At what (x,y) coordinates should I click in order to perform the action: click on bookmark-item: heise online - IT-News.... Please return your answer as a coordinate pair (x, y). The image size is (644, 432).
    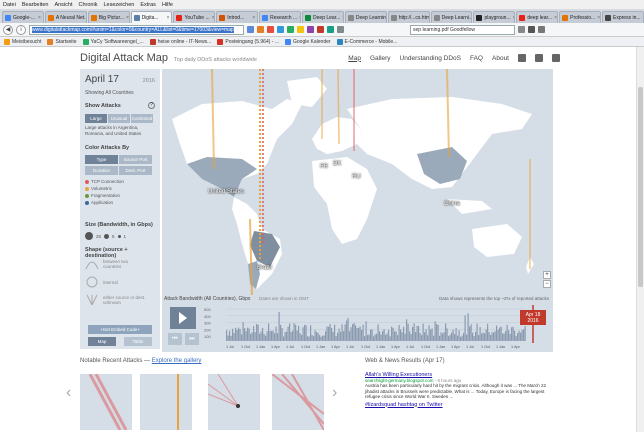
    Looking at the image, I should click on (180, 41).